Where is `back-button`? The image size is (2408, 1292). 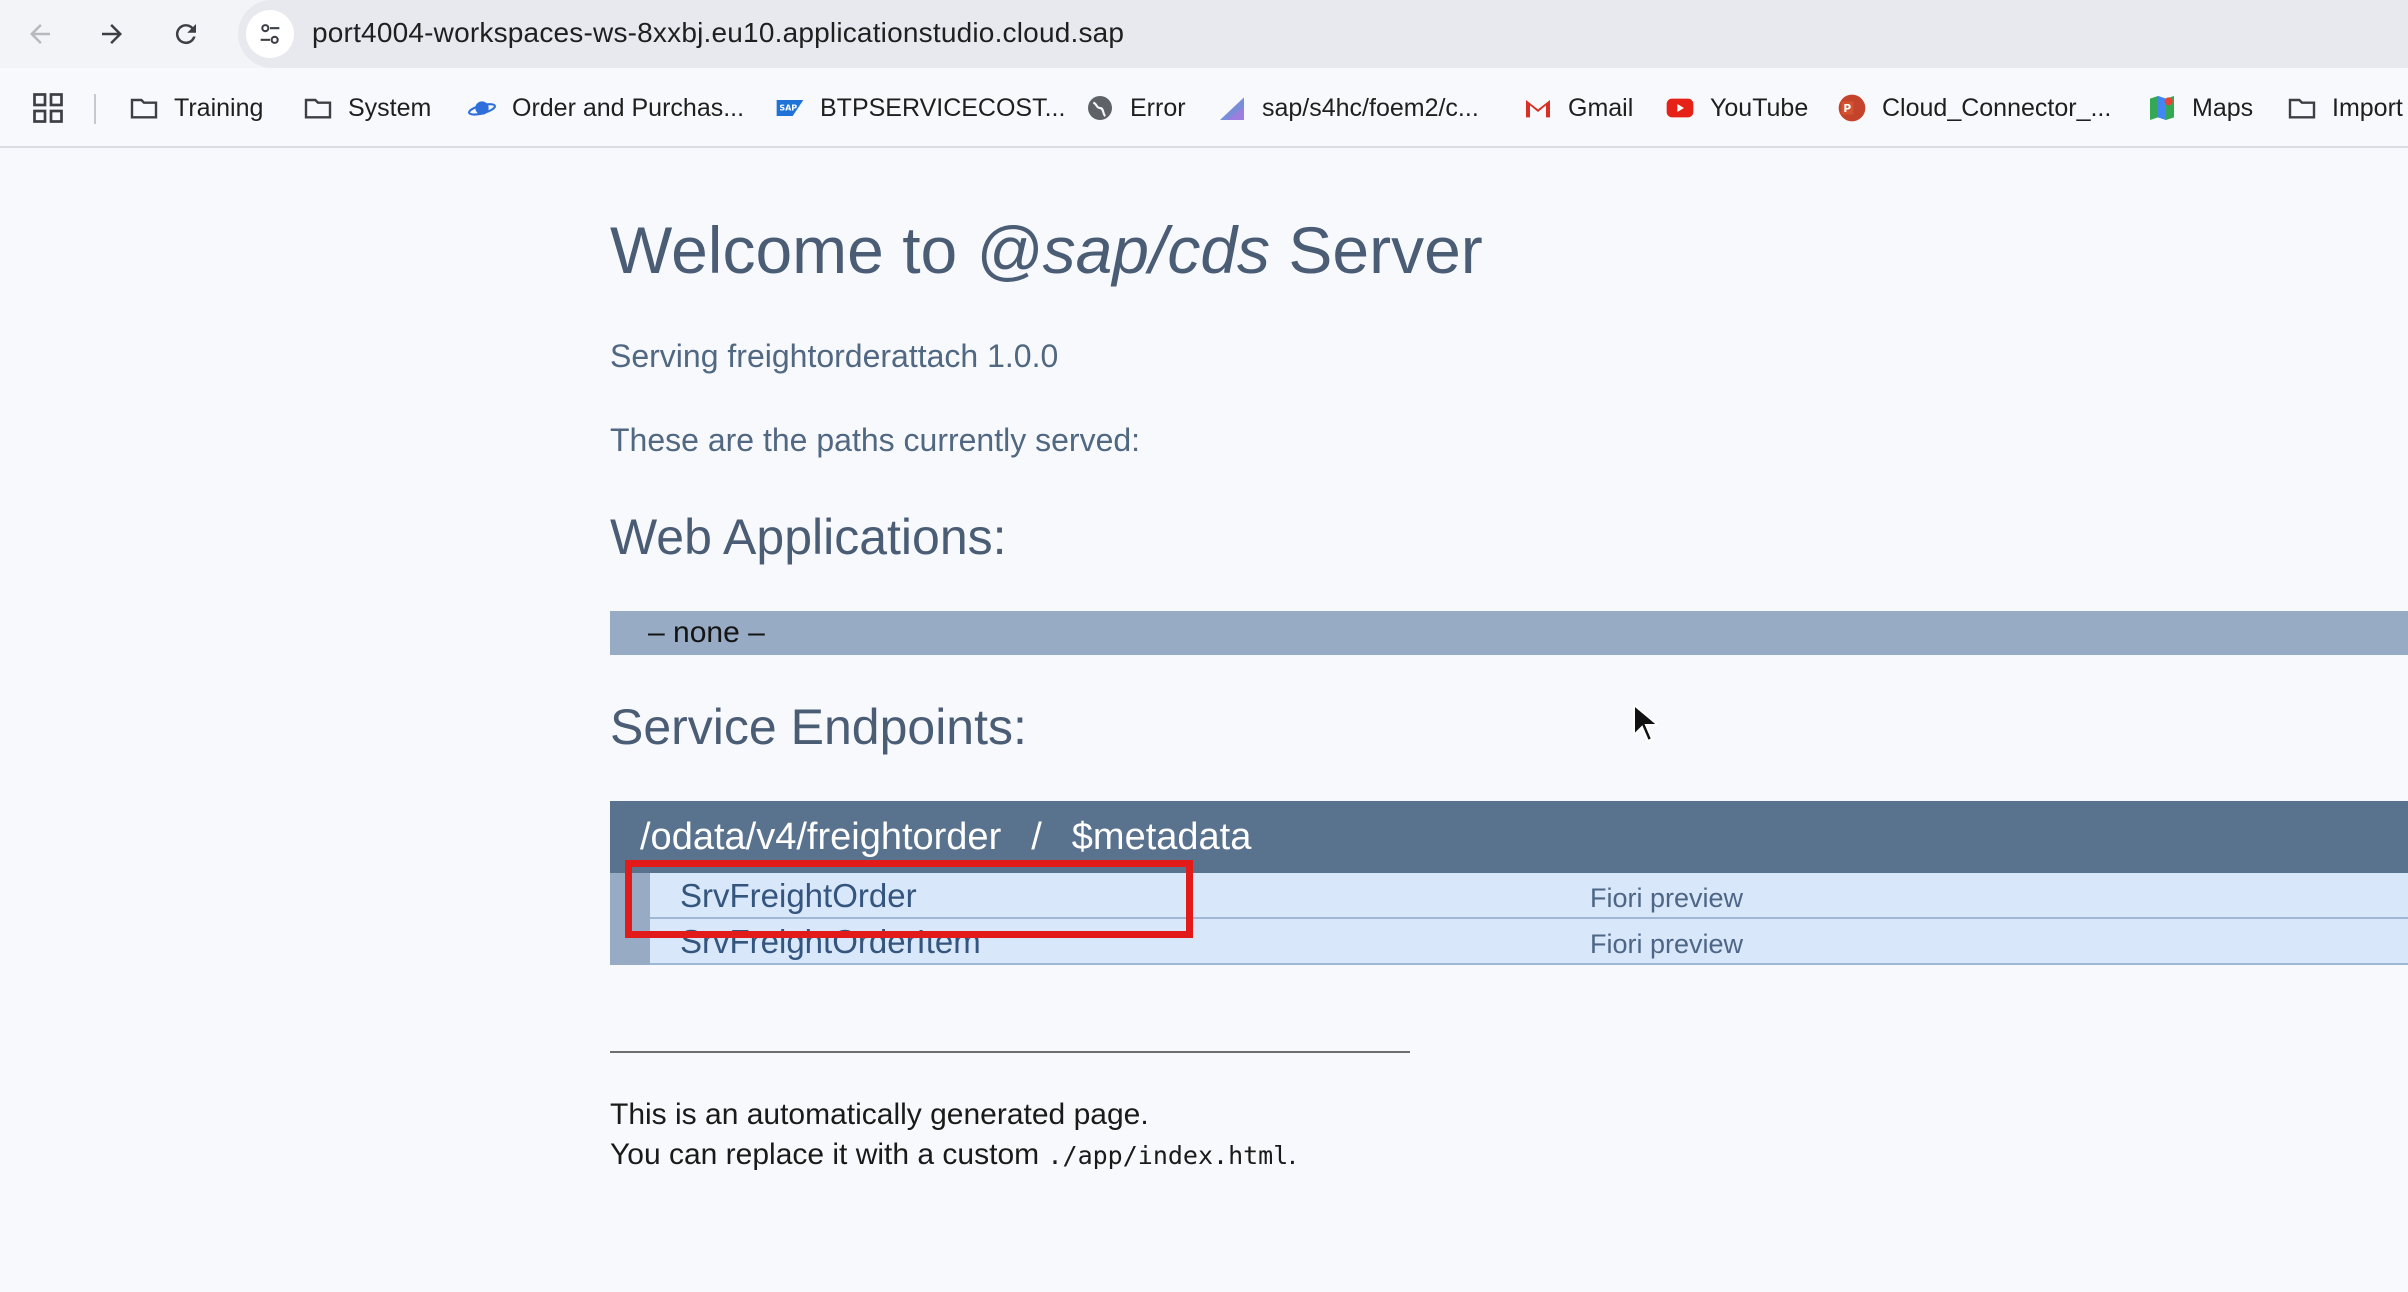 back-button is located at coordinates (40, 34).